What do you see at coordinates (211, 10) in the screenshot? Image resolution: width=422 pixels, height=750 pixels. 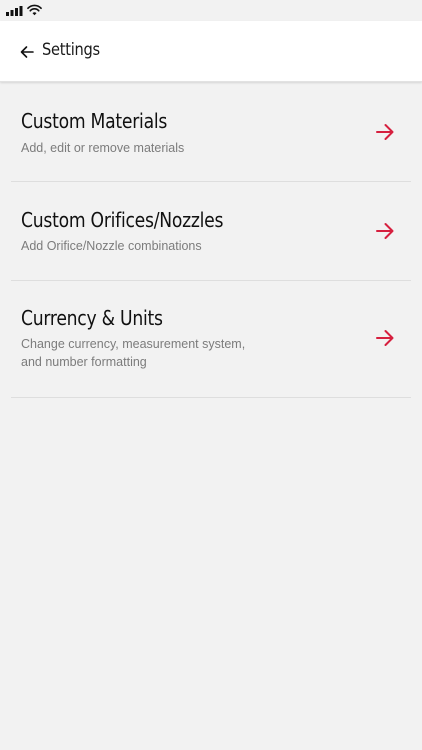 I see `status-bar` at bounding box center [211, 10].